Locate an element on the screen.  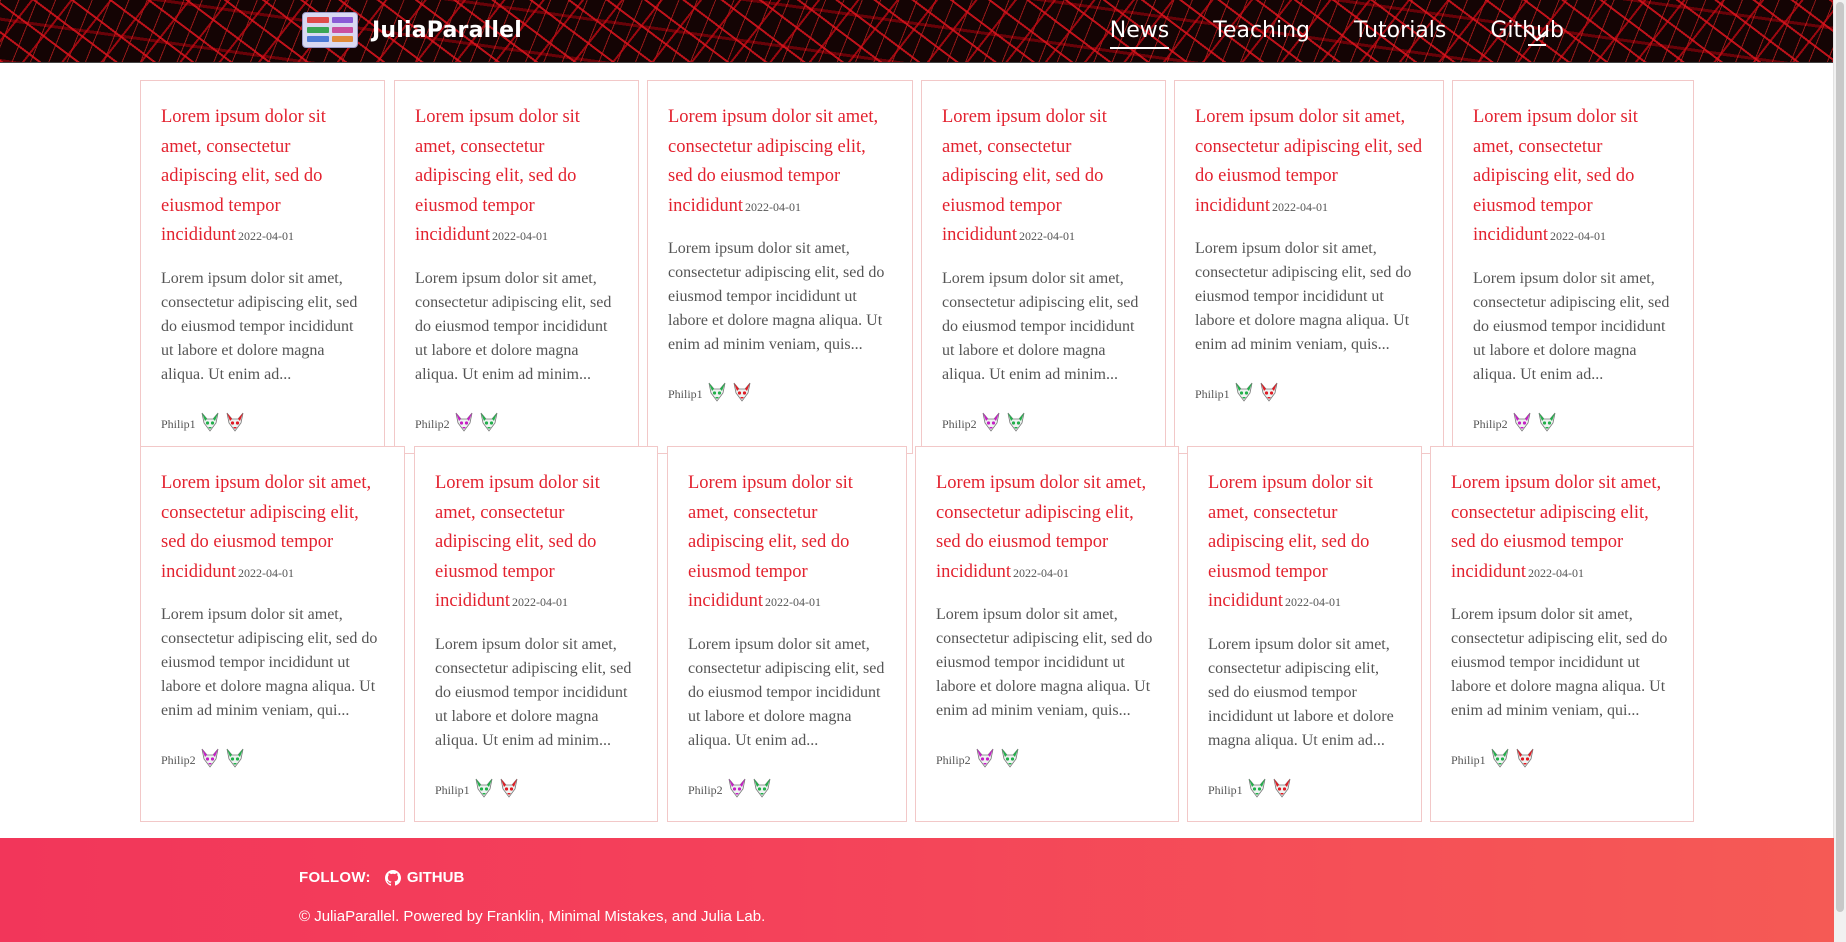
site-logo-link: JuliaParallel is located at coordinates (412, 30).